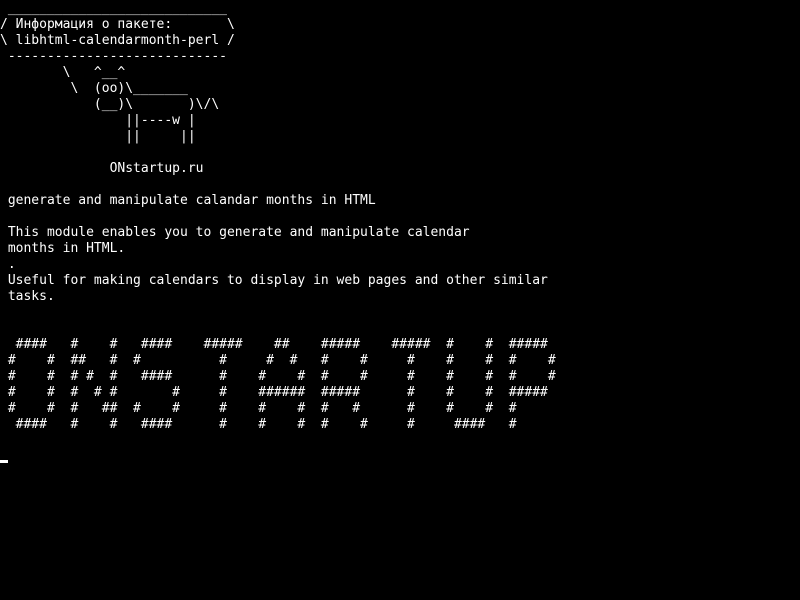 The height and width of the screenshot is (600, 800). Describe the element at coordinates (102, 168) in the screenshot. I see `site-name: ONstartup.ru` at that location.